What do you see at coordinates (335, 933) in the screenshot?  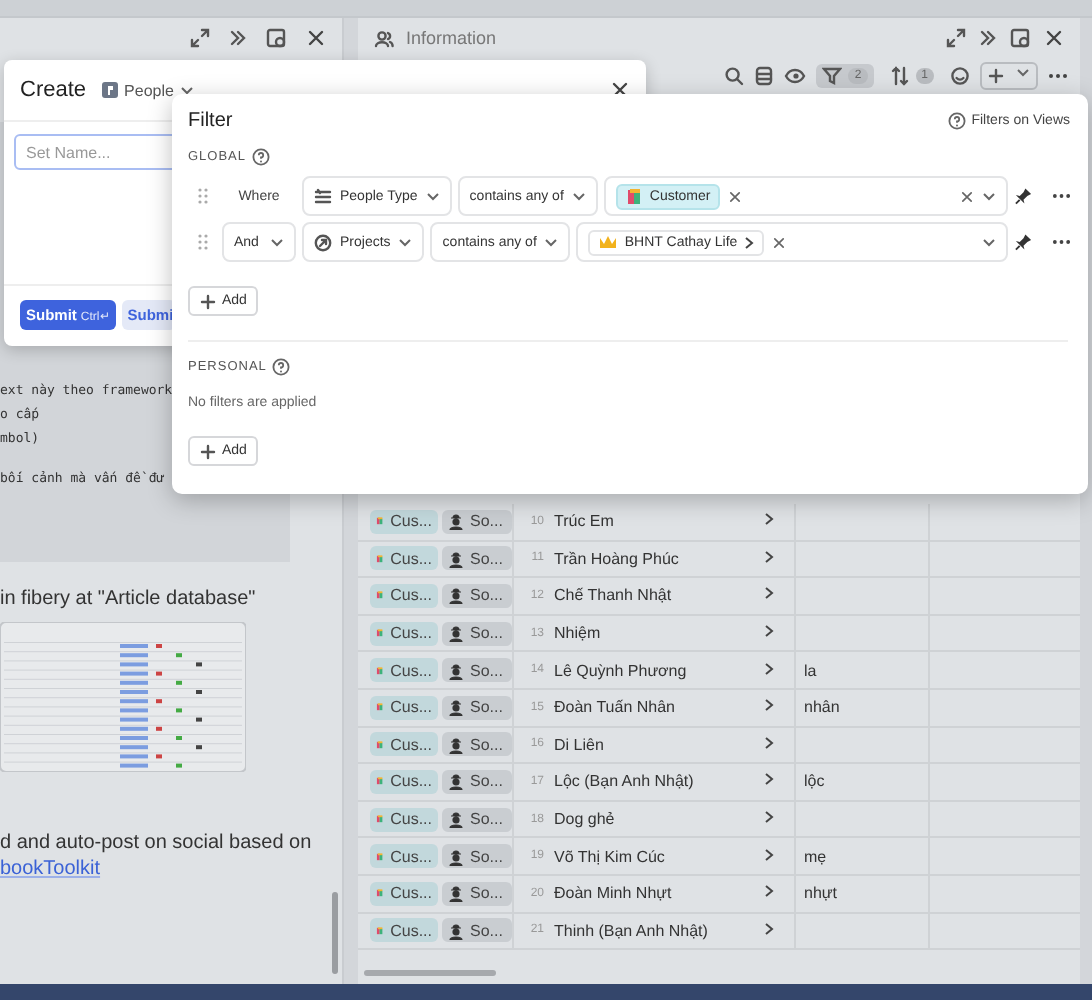 I see `scrollbar` at bounding box center [335, 933].